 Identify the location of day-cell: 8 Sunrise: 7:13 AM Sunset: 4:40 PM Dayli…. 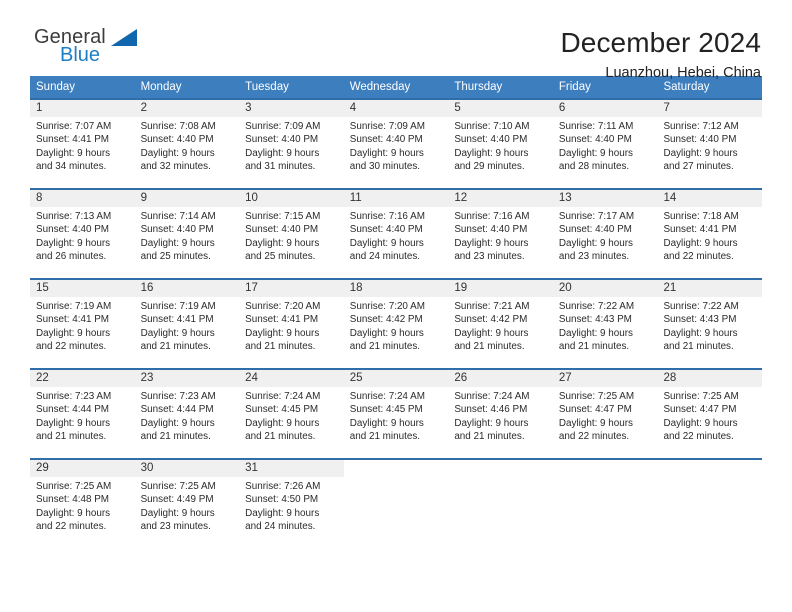
(82, 234).